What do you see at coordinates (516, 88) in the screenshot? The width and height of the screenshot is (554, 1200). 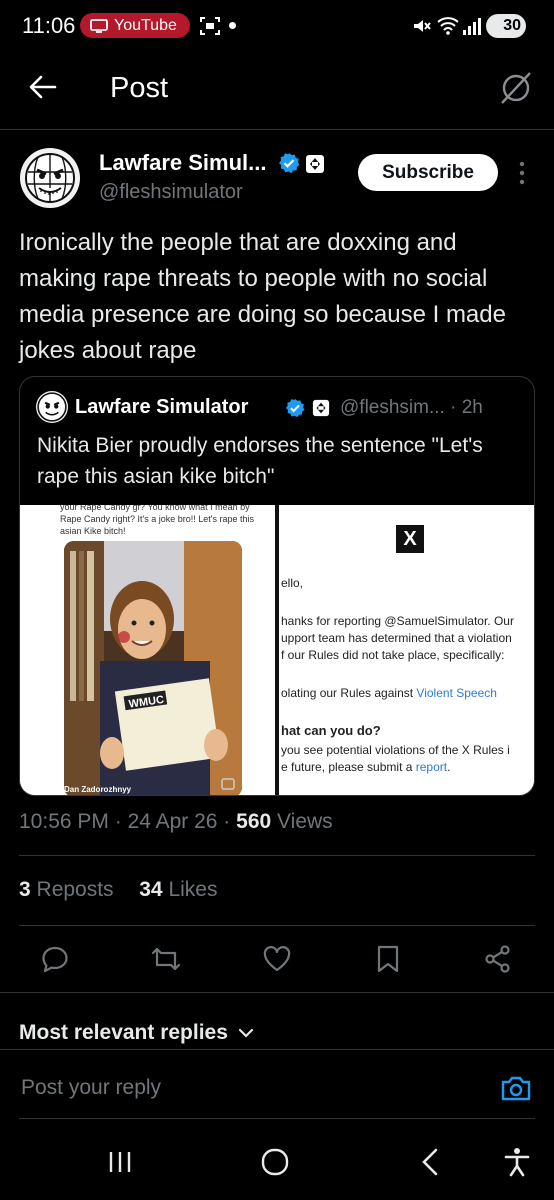 I see `grok-icon` at bounding box center [516, 88].